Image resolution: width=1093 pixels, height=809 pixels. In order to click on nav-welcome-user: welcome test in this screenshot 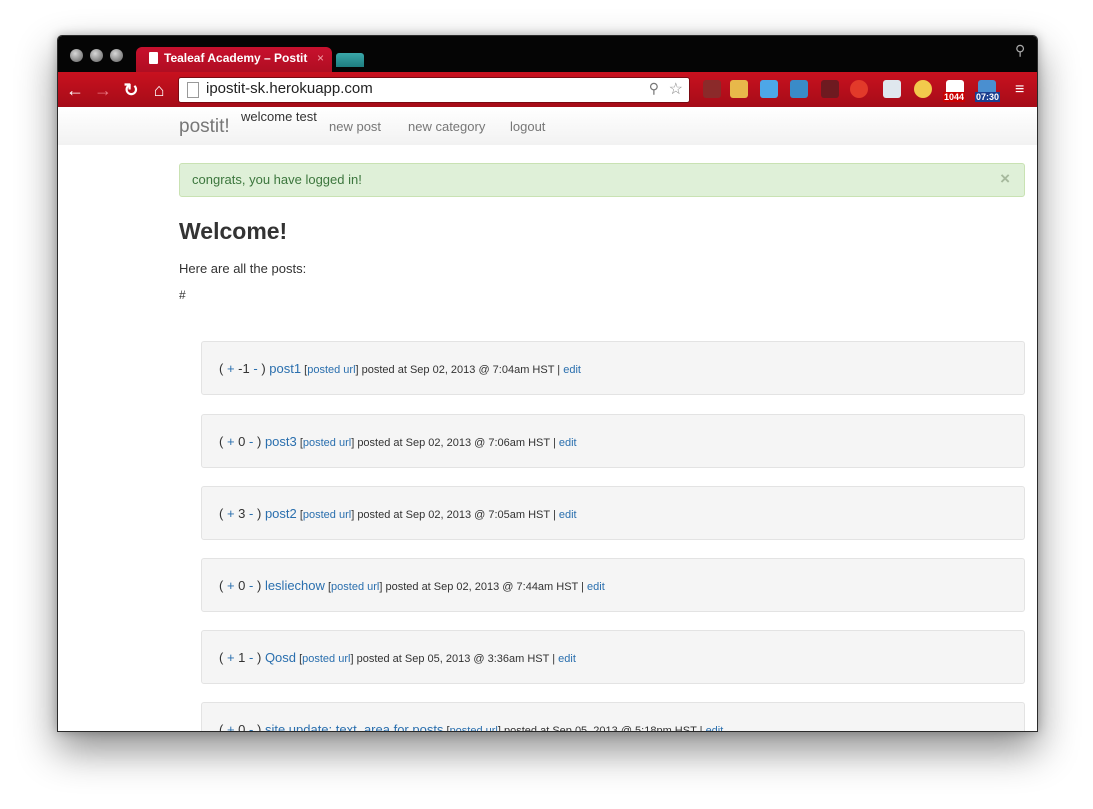, I will do `click(279, 116)`.